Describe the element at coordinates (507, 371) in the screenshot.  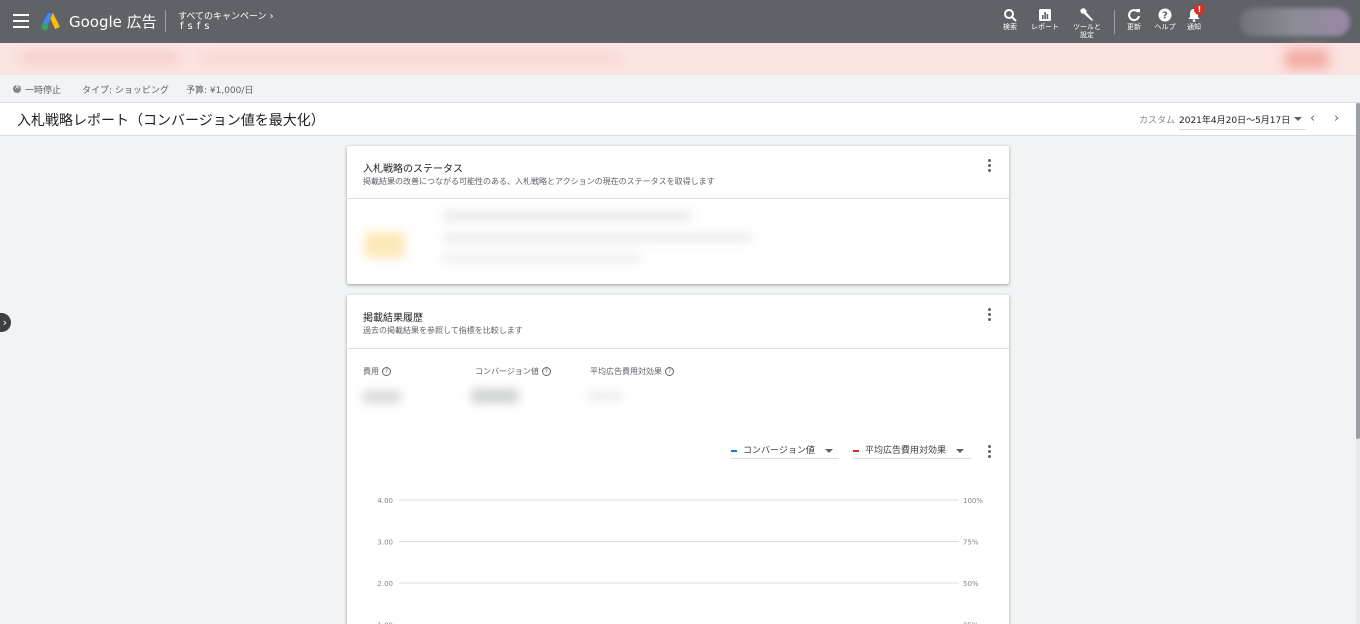
I see `metric-label: コンバージョン値` at that location.